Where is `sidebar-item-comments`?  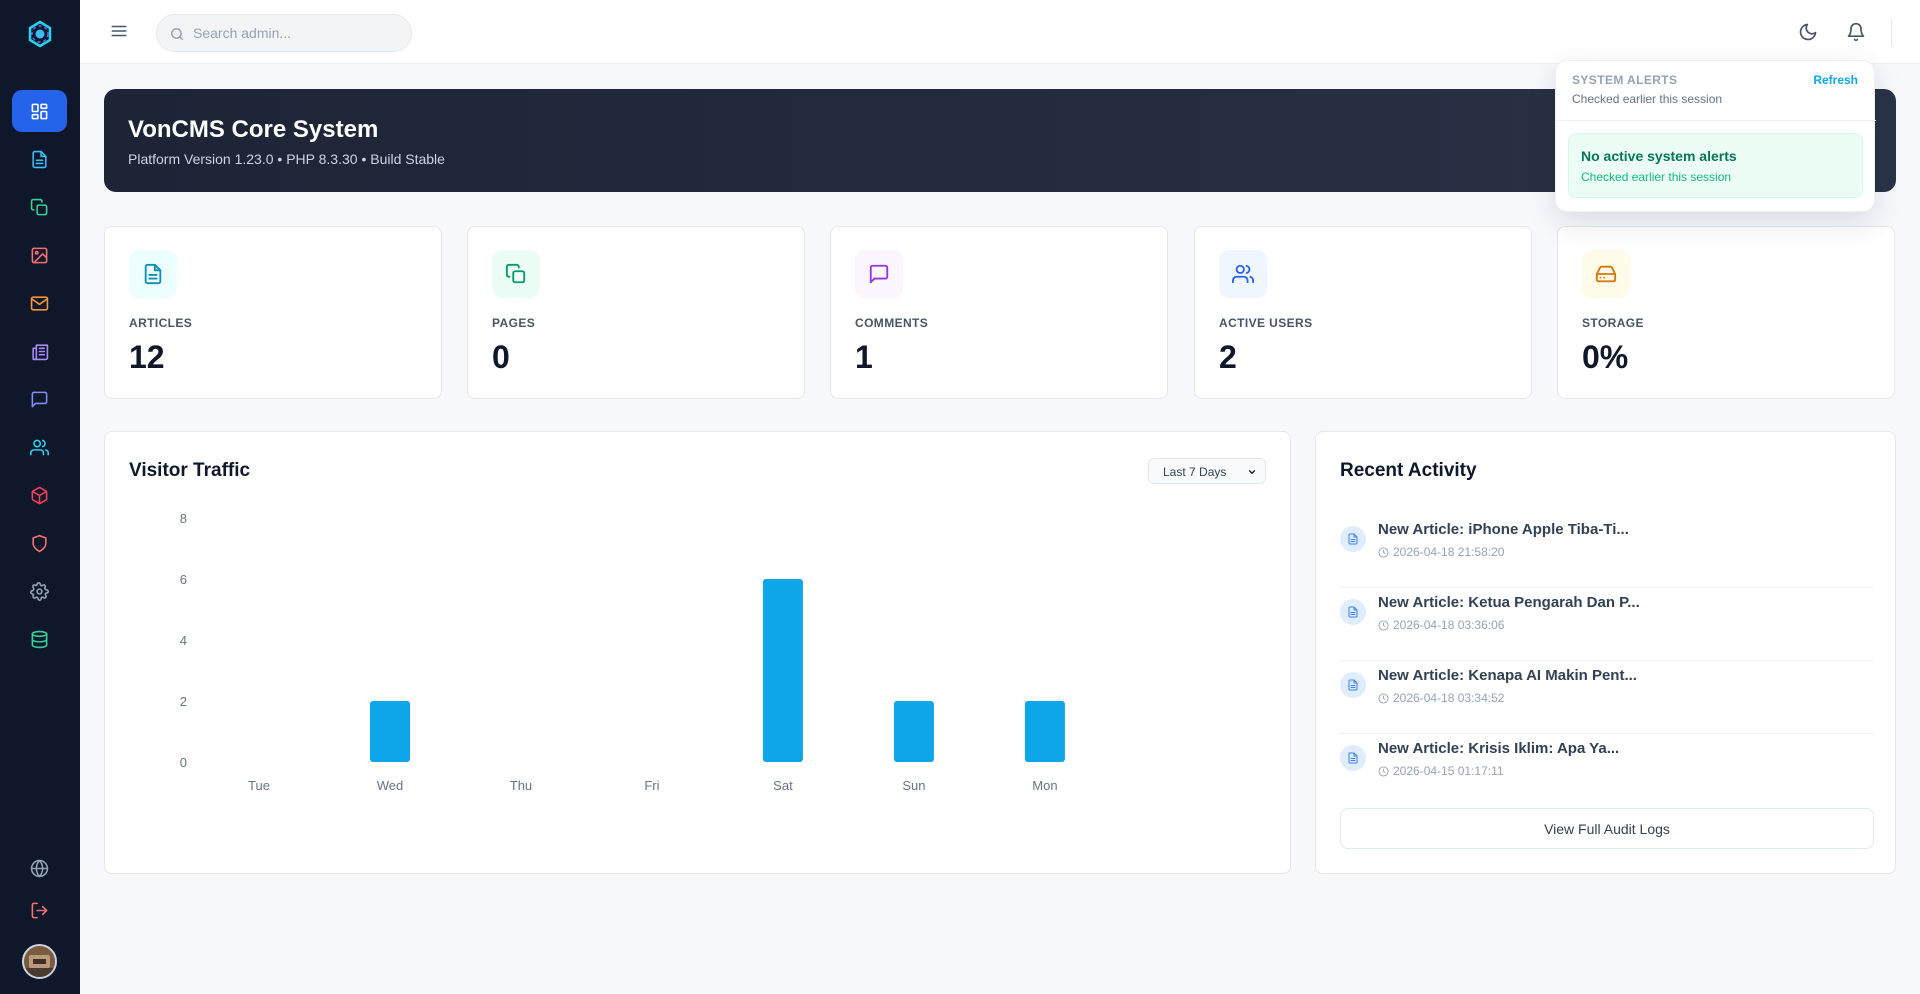 sidebar-item-comments is located at coordinates (39, 399).